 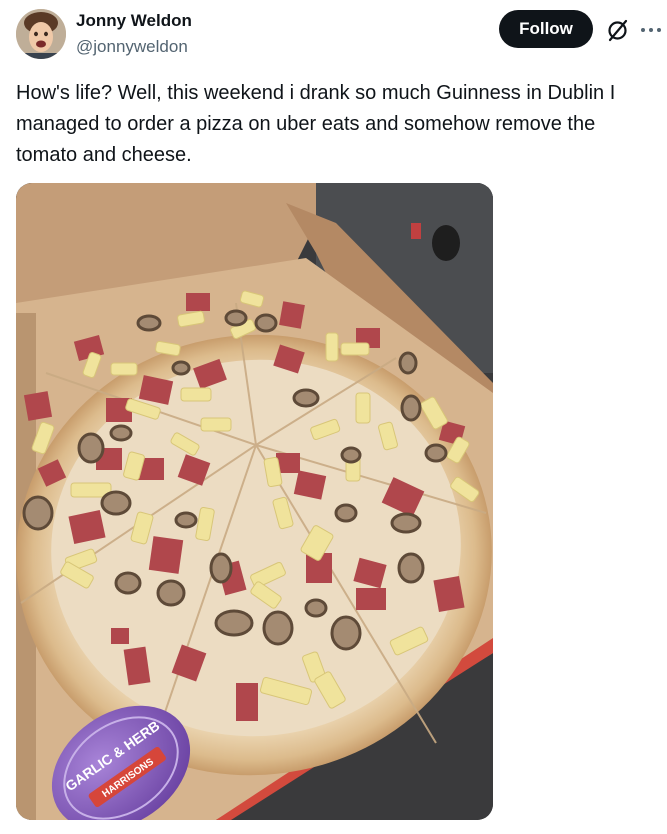 I want to click on author-block: Jonny Weldon @jonnyweldon, so click(x=134, y=34).